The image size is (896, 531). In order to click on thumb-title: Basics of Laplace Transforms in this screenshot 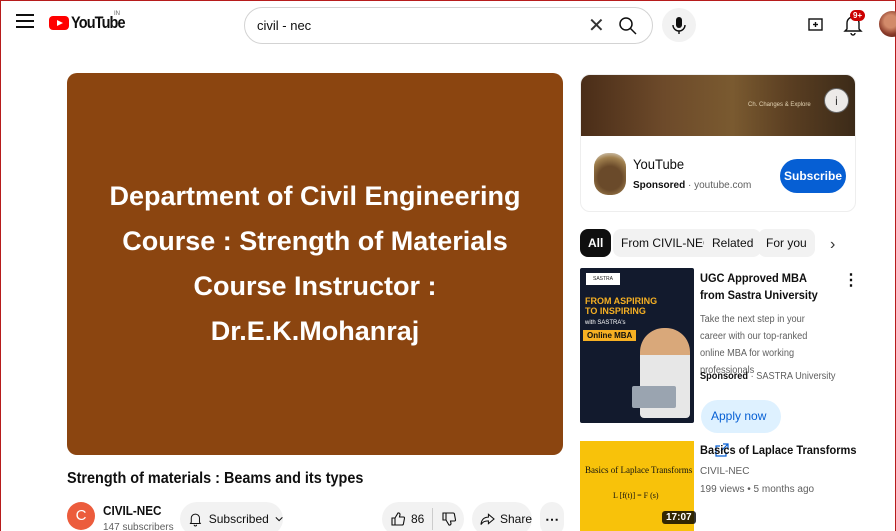, I will do `click(639, 470)`.